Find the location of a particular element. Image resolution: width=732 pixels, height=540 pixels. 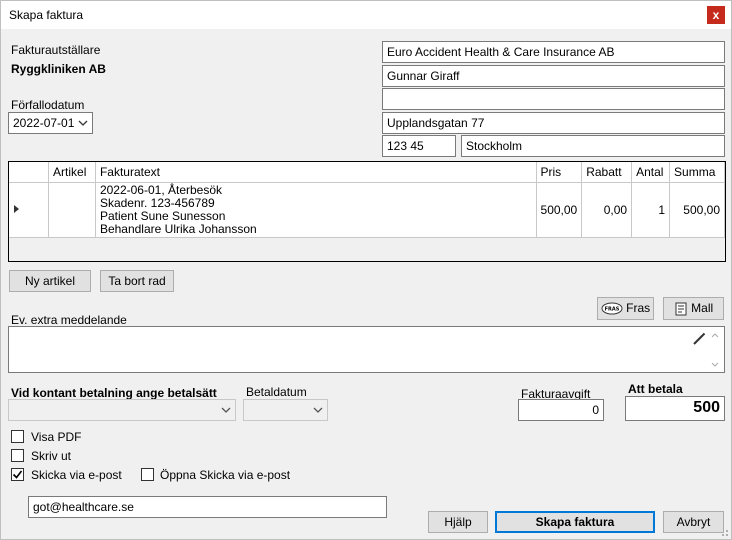

template-icon is located at coordinates (681, 309).